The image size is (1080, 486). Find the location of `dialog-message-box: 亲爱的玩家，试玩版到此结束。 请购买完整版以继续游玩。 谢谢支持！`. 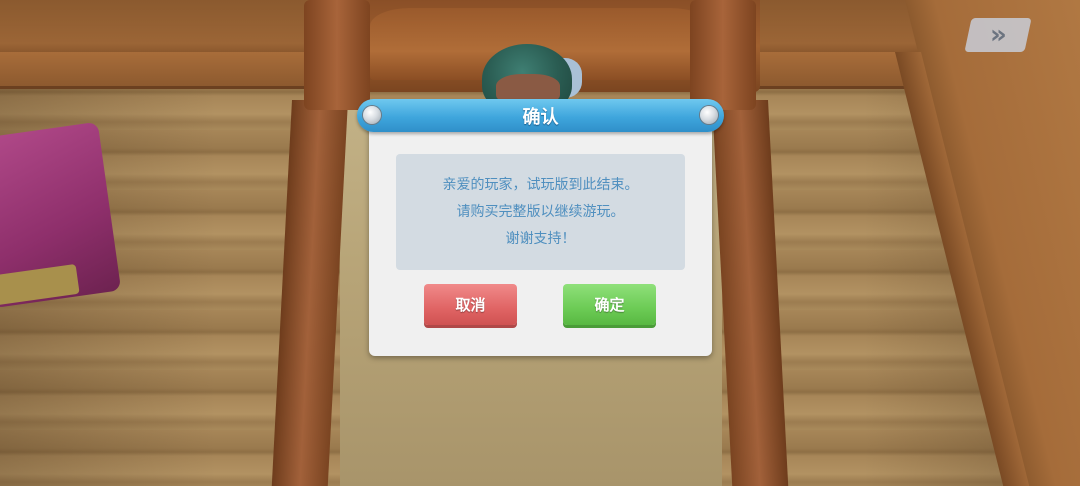

dialog-message-box: 亲爱的玩家，试玩版到此结束。 请购买完整版以继续游玩。 谢谢支持！ is located at coordinates (540, 212).